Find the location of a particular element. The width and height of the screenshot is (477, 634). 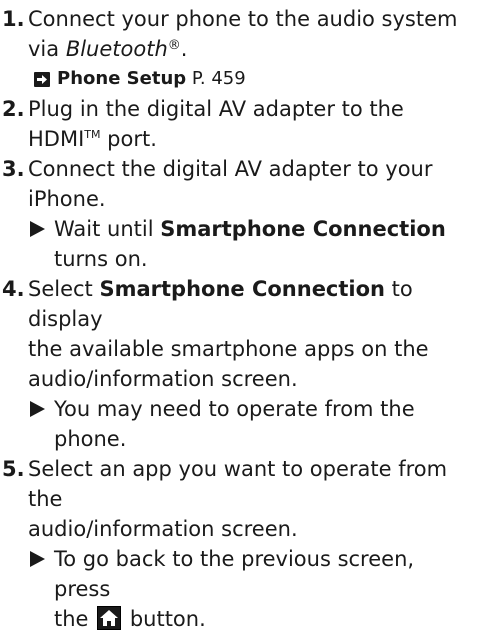

step-line: Connect your phone to the audio system is located at coordinates (243, 19).